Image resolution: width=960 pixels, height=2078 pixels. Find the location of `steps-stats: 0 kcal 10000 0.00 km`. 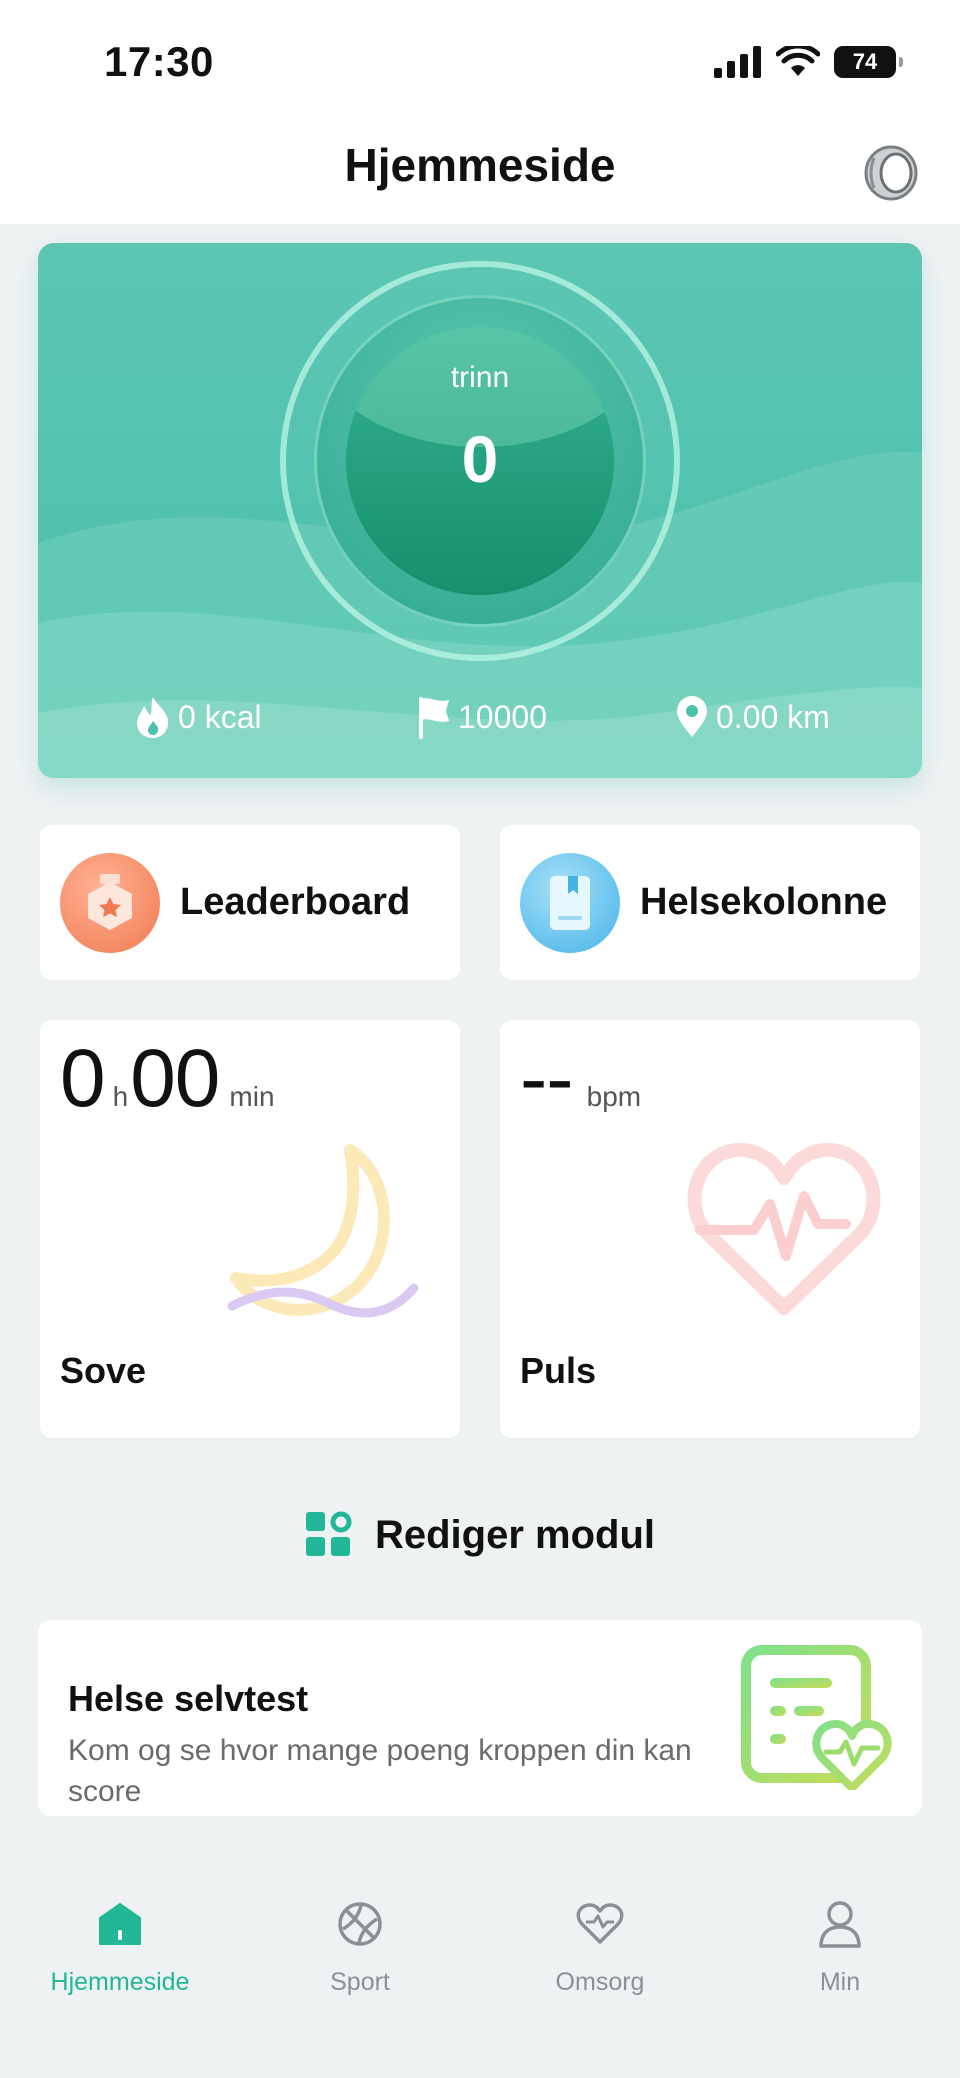

steps-stats: 0 kcal 10000 0.00 km is located at coordinates (480, 725).